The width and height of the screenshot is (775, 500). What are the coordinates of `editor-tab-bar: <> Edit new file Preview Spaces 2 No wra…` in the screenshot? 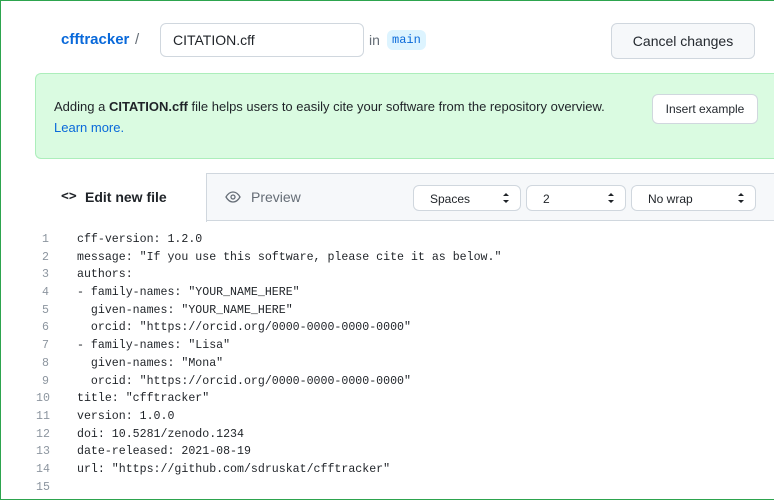 It's located at (387, 197).